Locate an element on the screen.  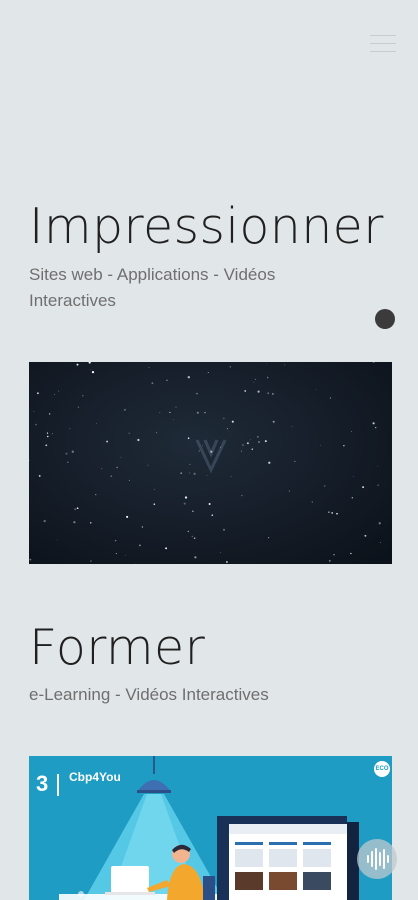
section-title-impressionner: Impressionner is located at coordinates (206, 226).